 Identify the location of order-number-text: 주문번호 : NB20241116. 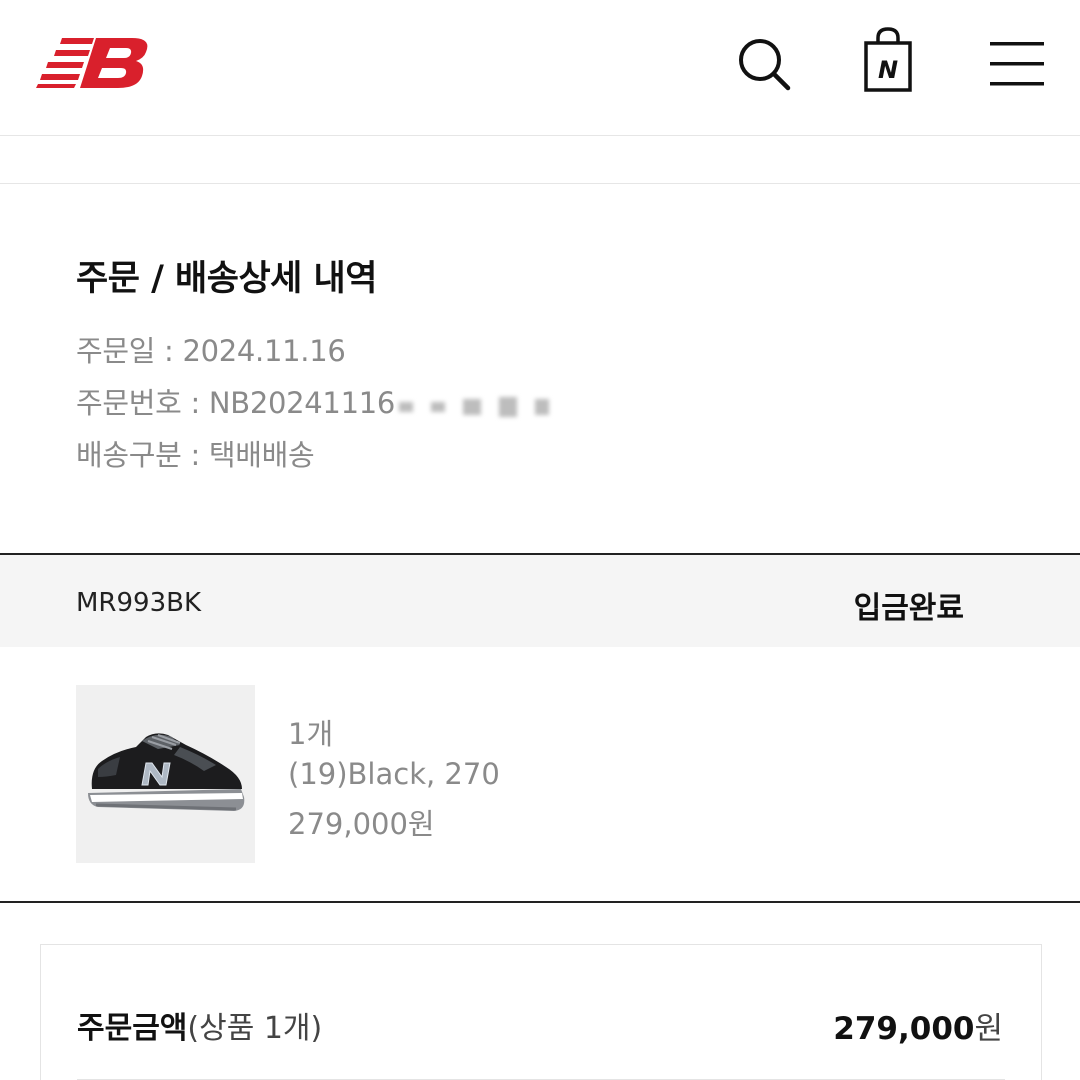
(236, 403).